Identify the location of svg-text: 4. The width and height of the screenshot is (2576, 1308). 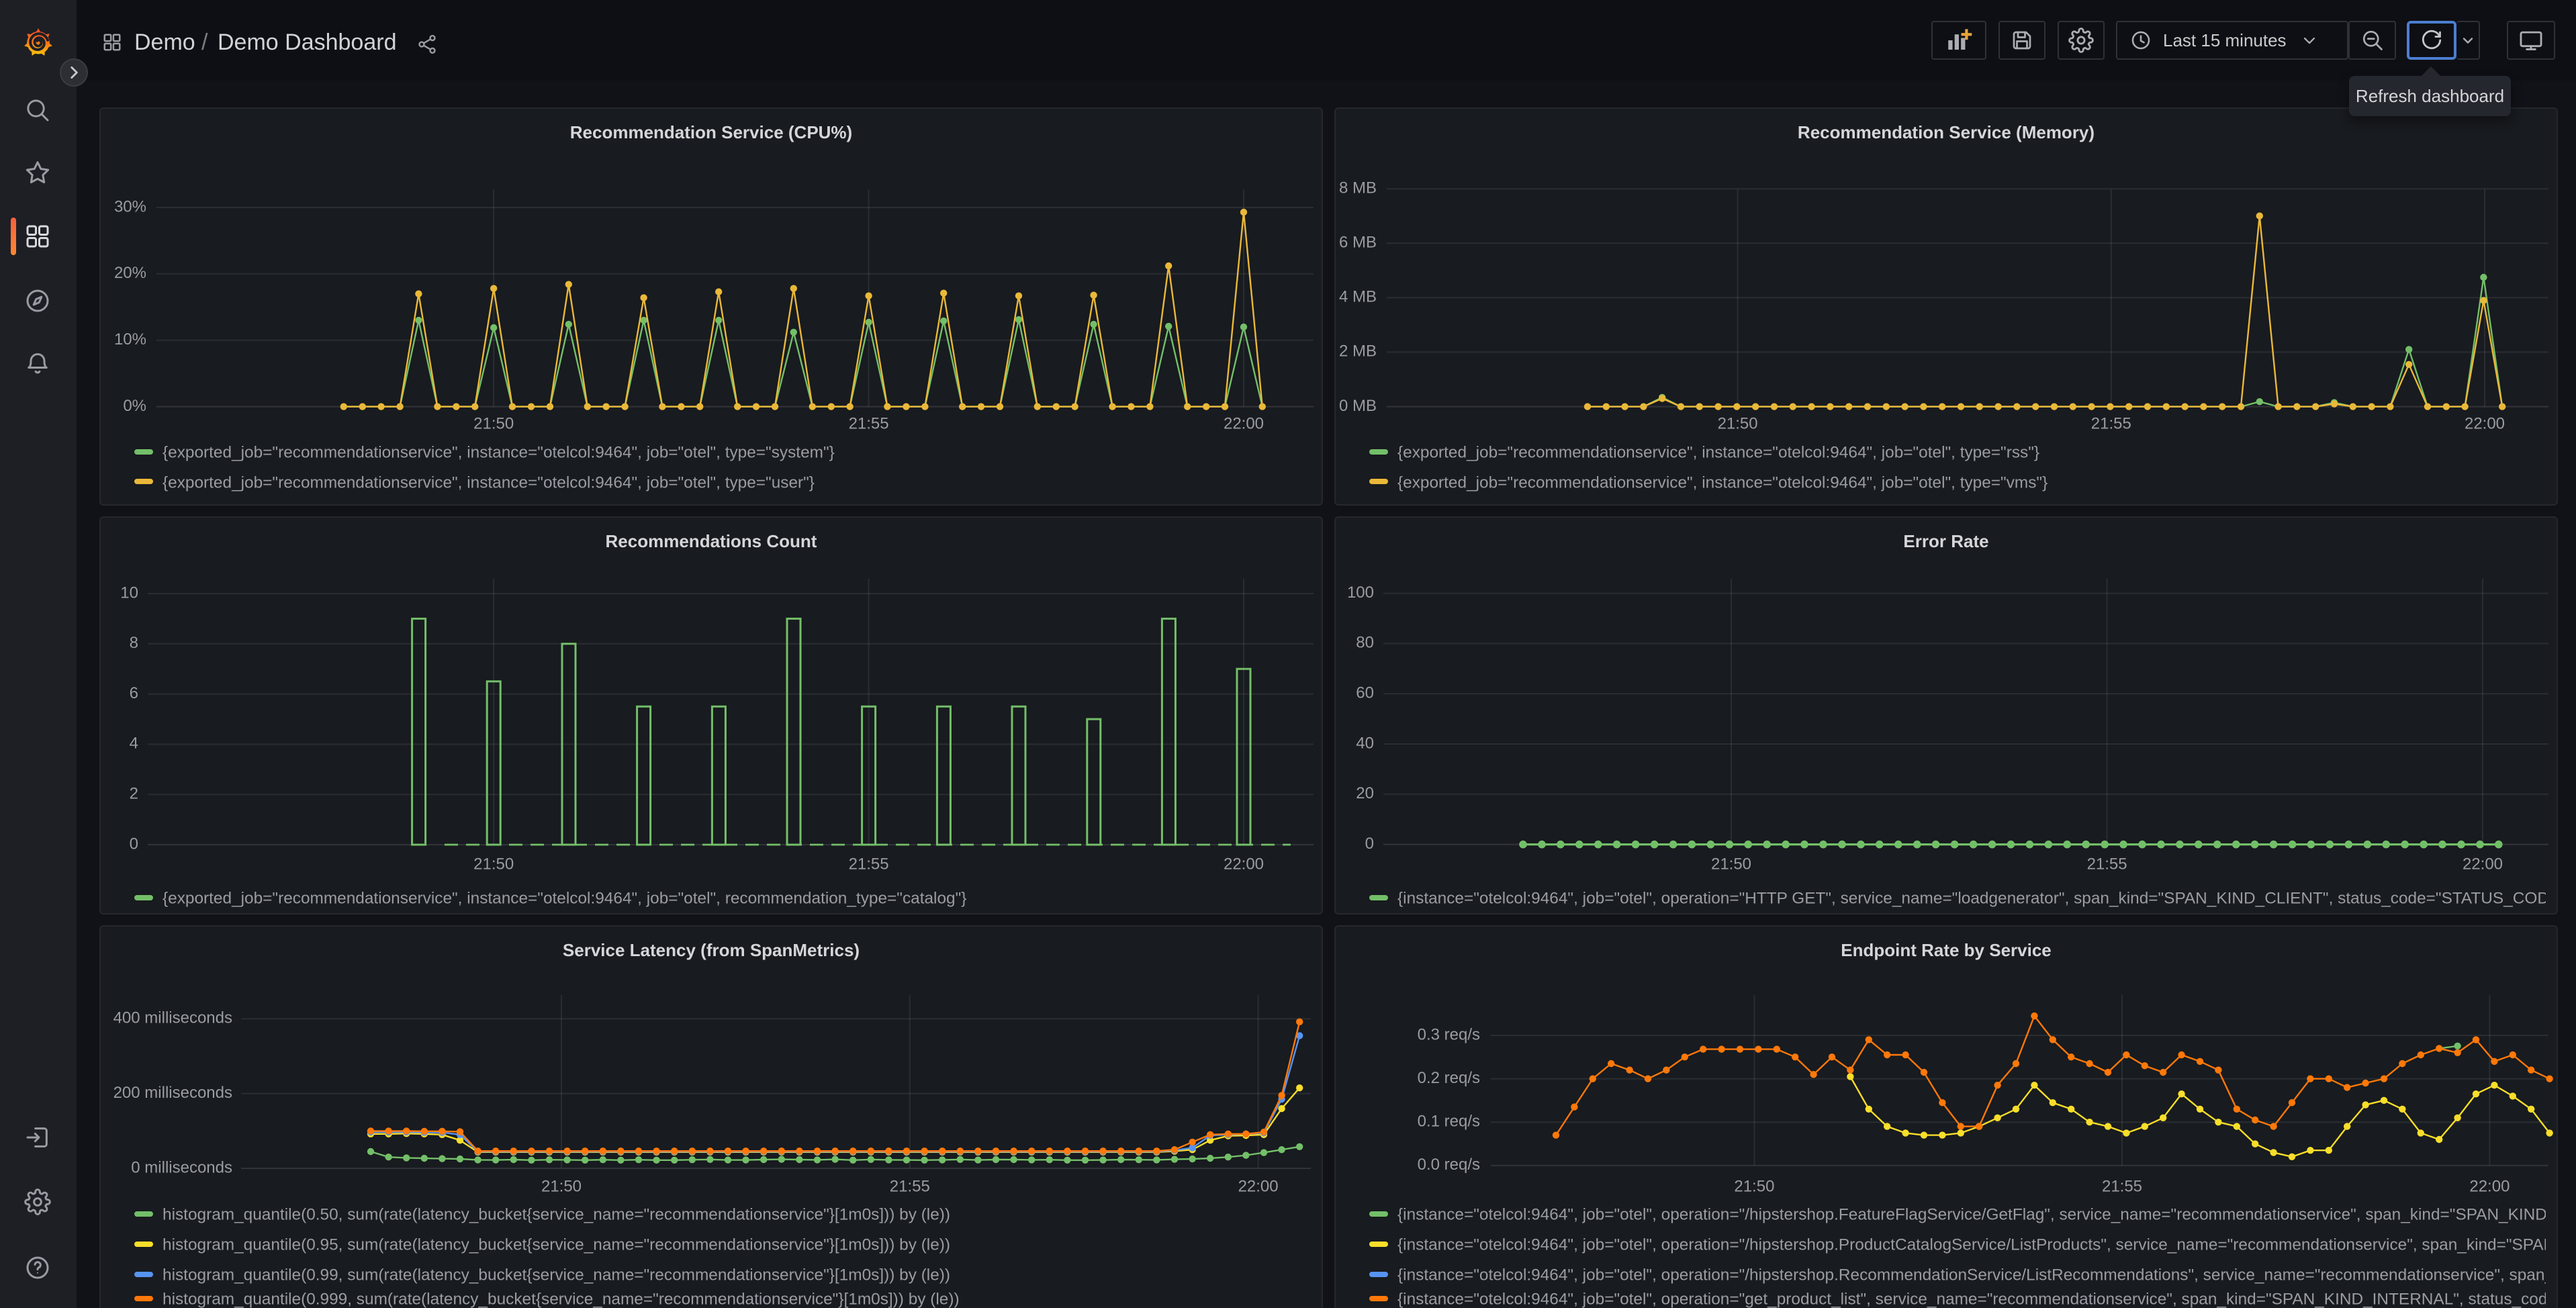
(134, 744).